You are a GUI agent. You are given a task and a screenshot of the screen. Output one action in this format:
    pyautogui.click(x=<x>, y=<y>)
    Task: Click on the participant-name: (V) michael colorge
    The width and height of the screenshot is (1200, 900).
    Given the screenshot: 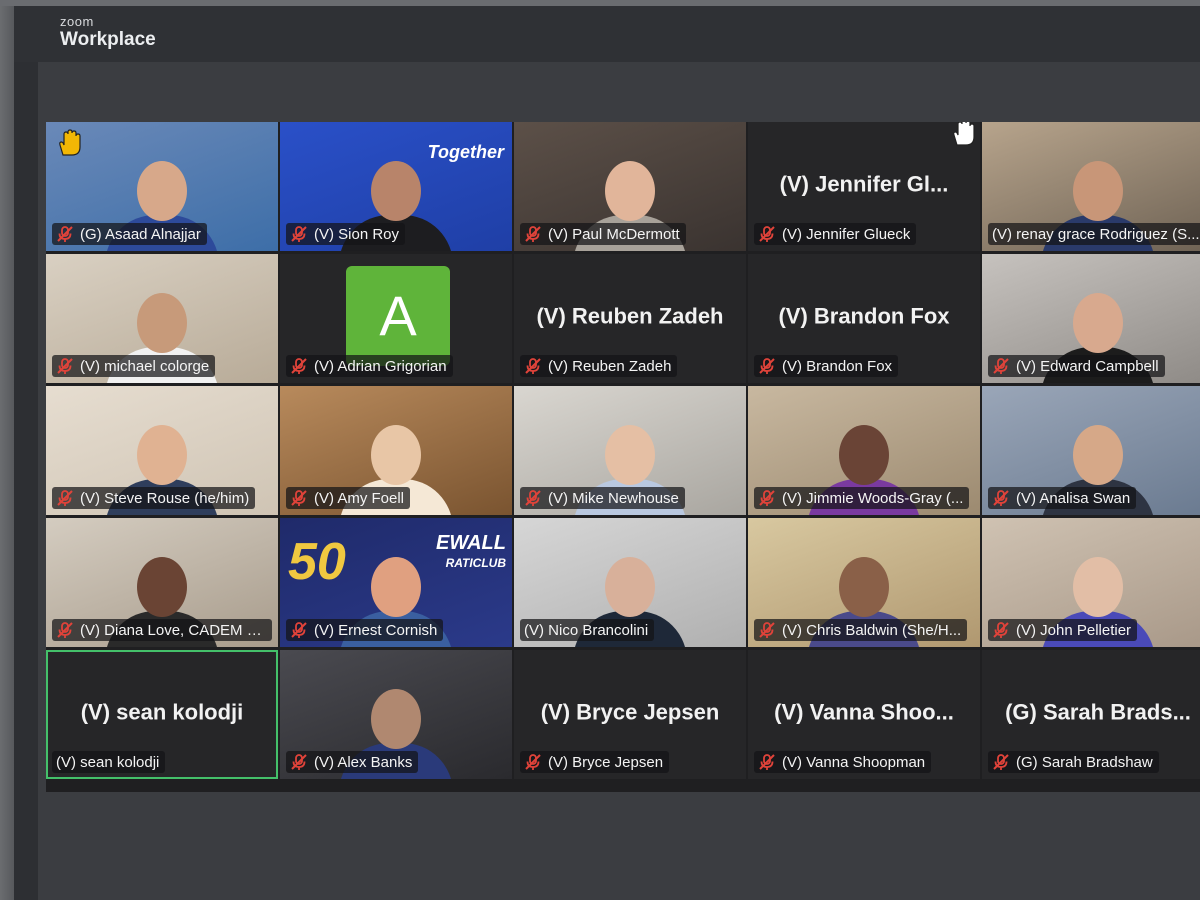 What is the action you would take?
    pyautogui.click(x=145, y=366)
    